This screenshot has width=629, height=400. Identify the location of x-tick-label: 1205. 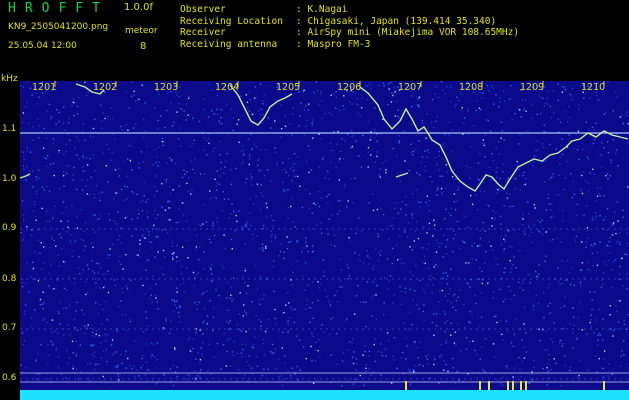
(288, 87).